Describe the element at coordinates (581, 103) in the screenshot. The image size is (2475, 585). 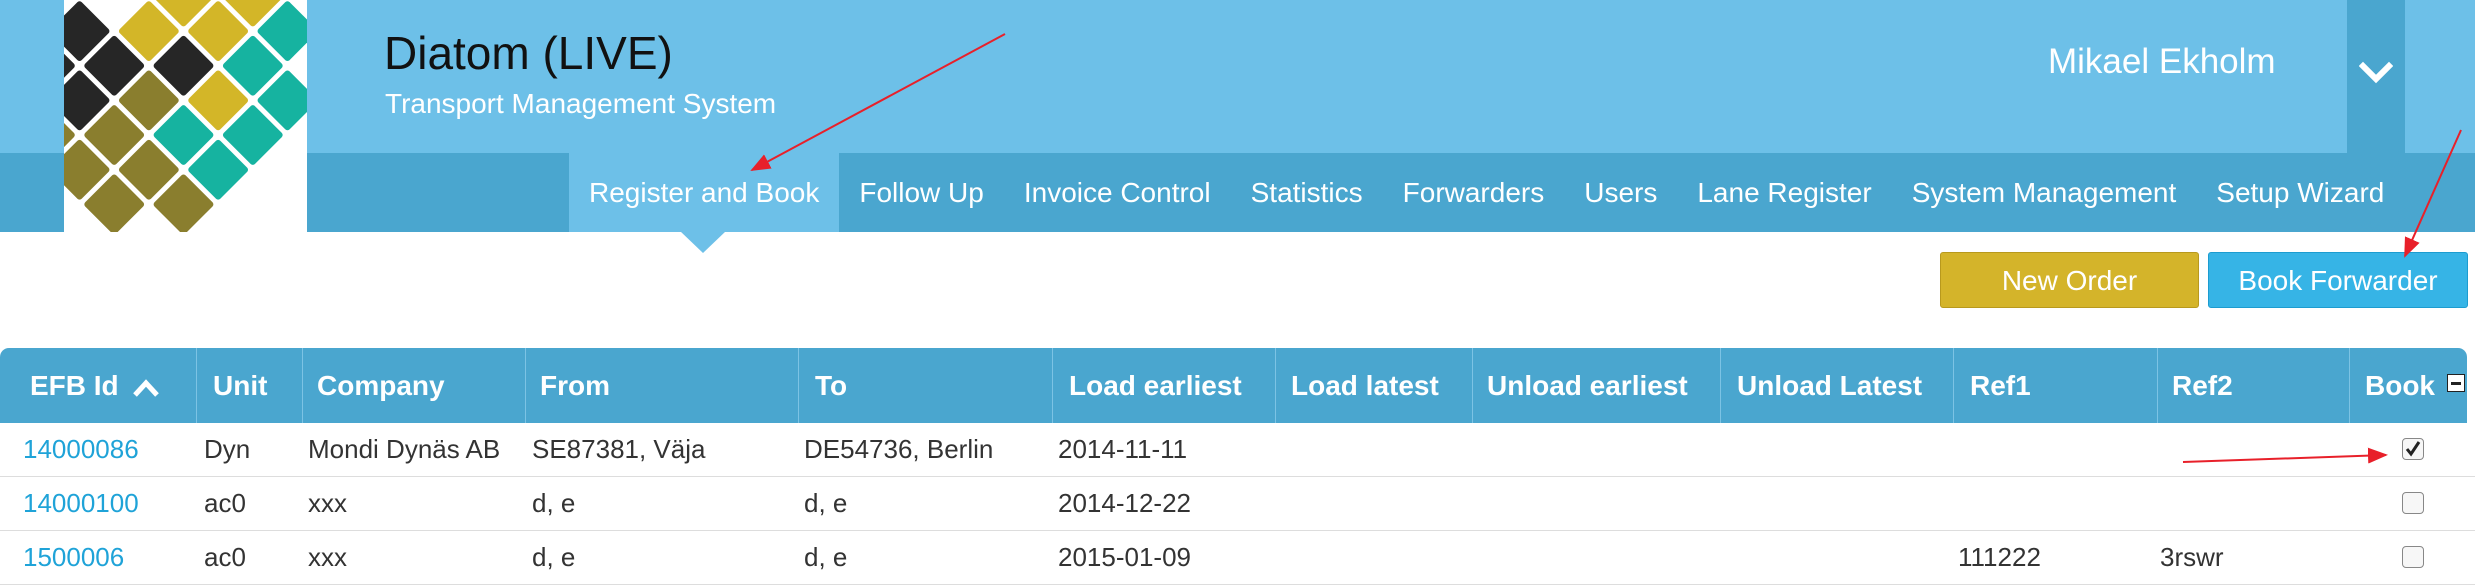
I see `app-subtitle: Transport Management System` at that location.